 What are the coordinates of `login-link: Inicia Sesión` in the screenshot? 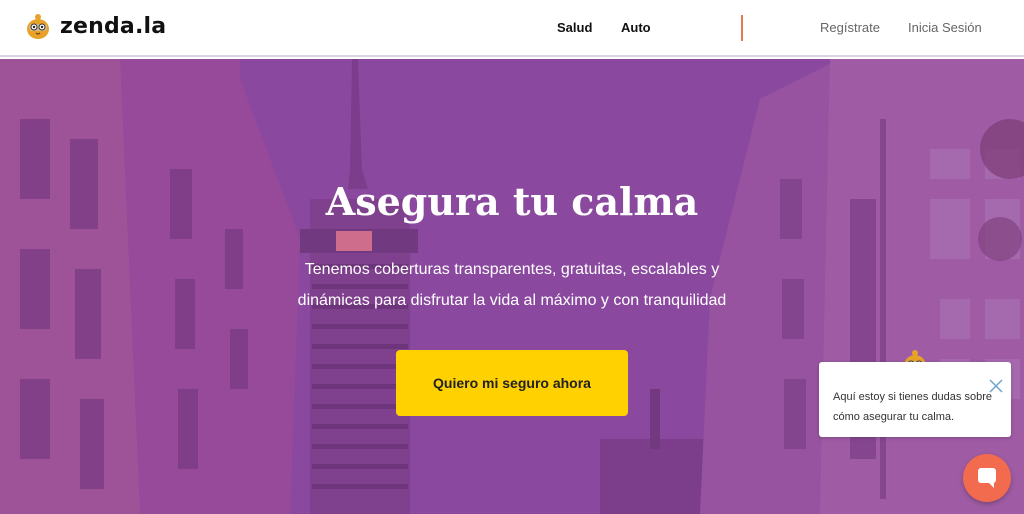 It's located at (945, 27).